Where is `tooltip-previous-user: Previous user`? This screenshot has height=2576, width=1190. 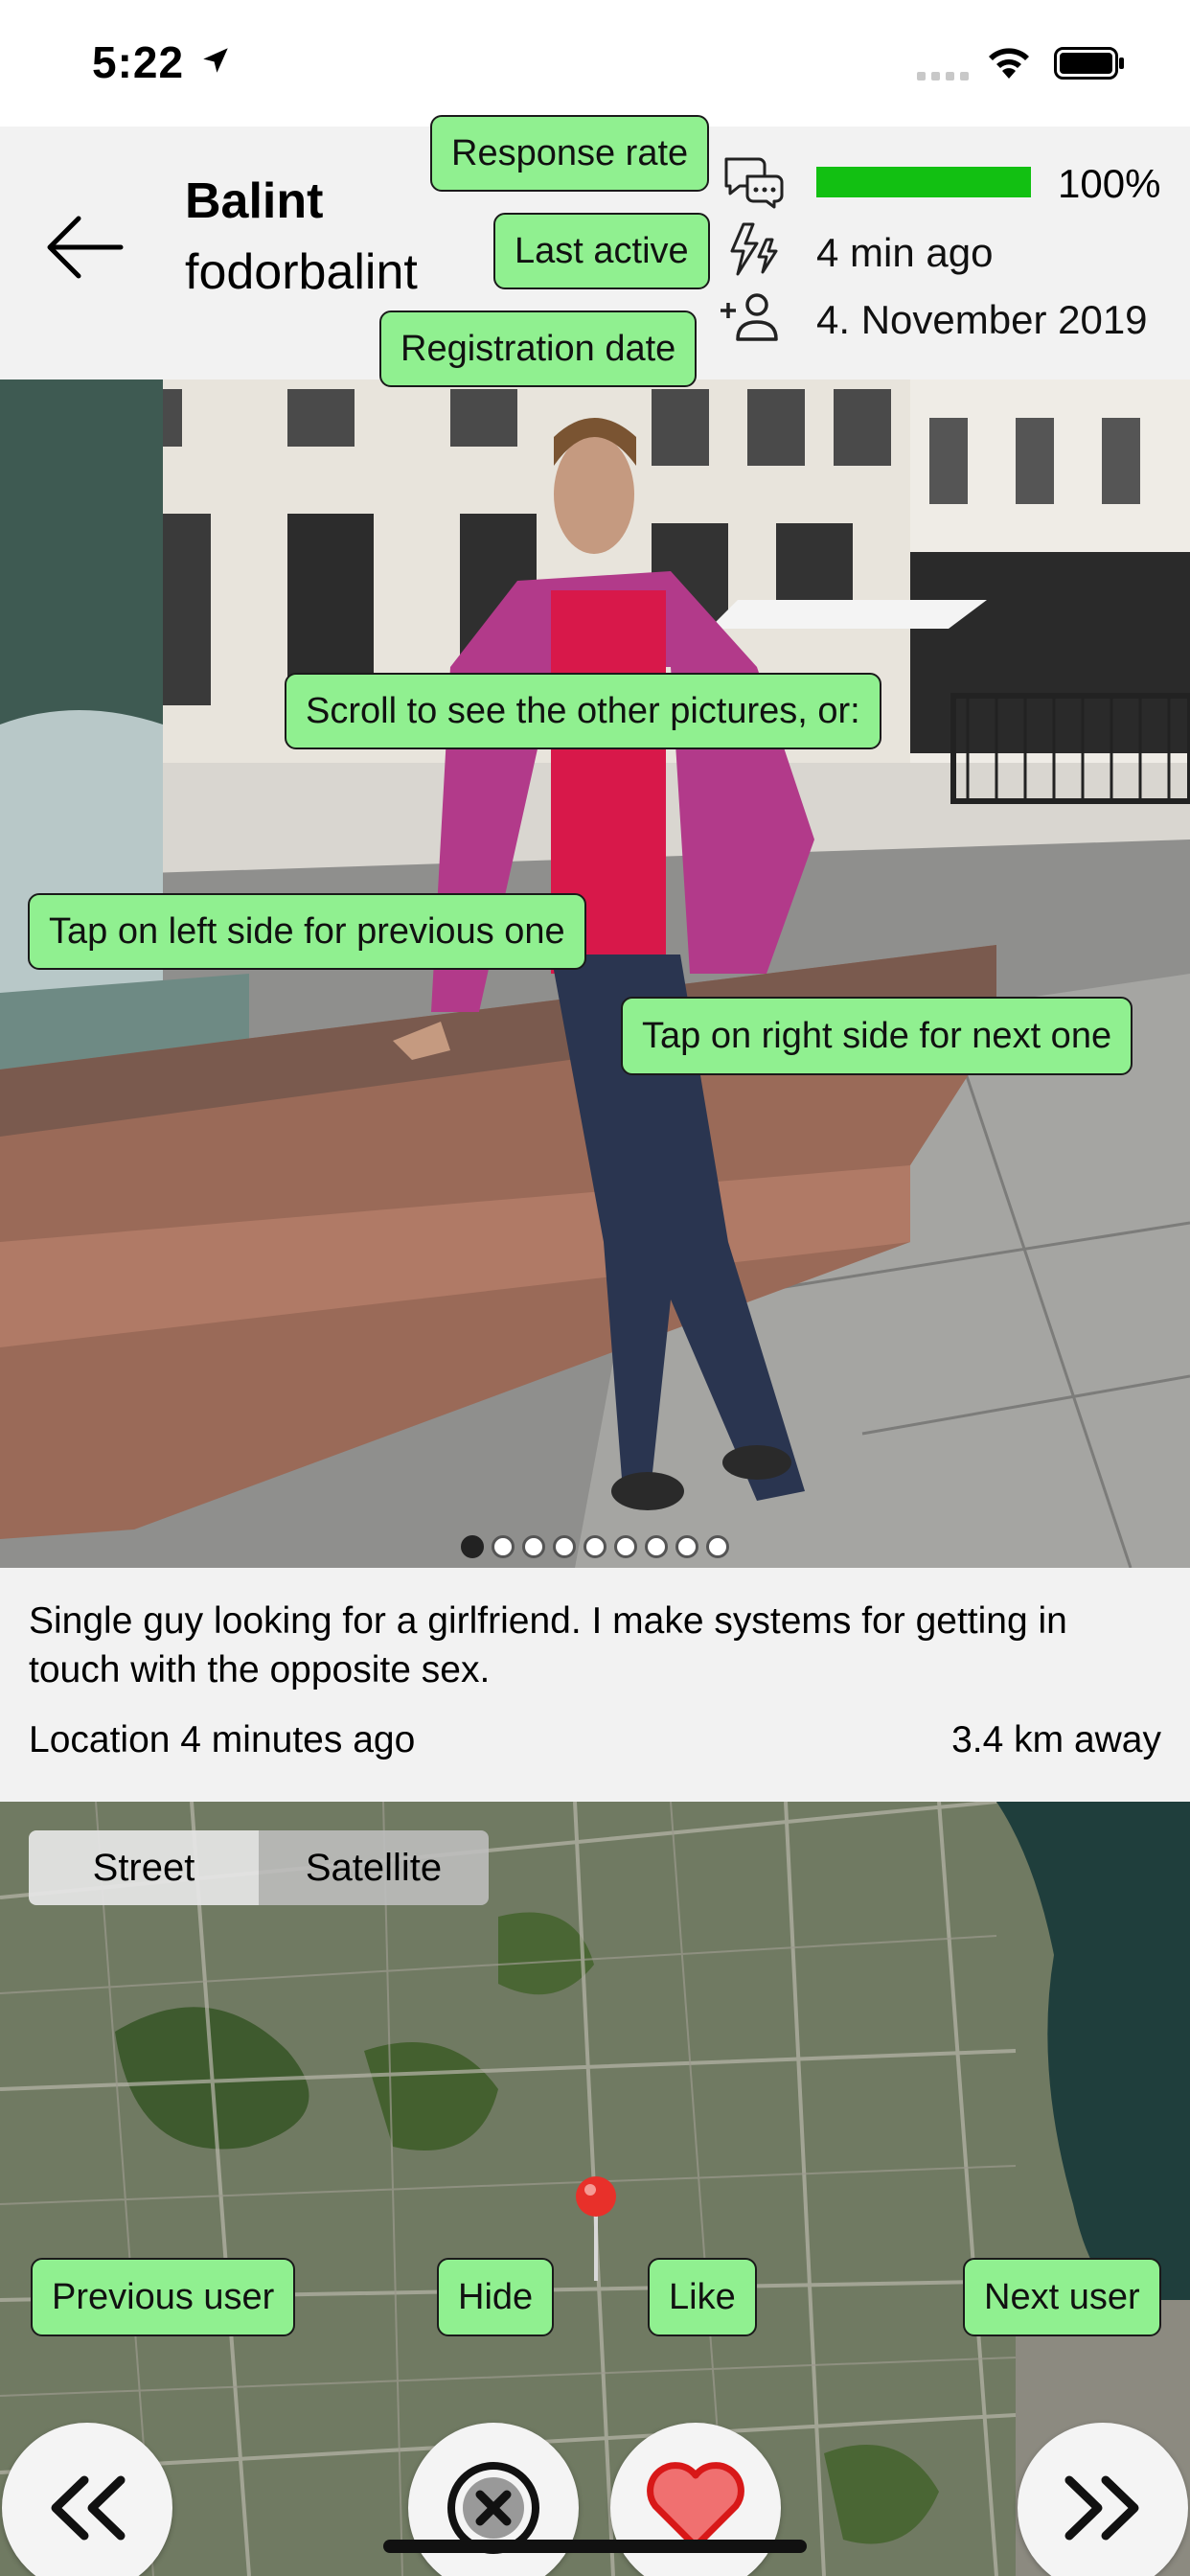
tooltip-previous-user: Previous user is located at coordinates (163, 2297).